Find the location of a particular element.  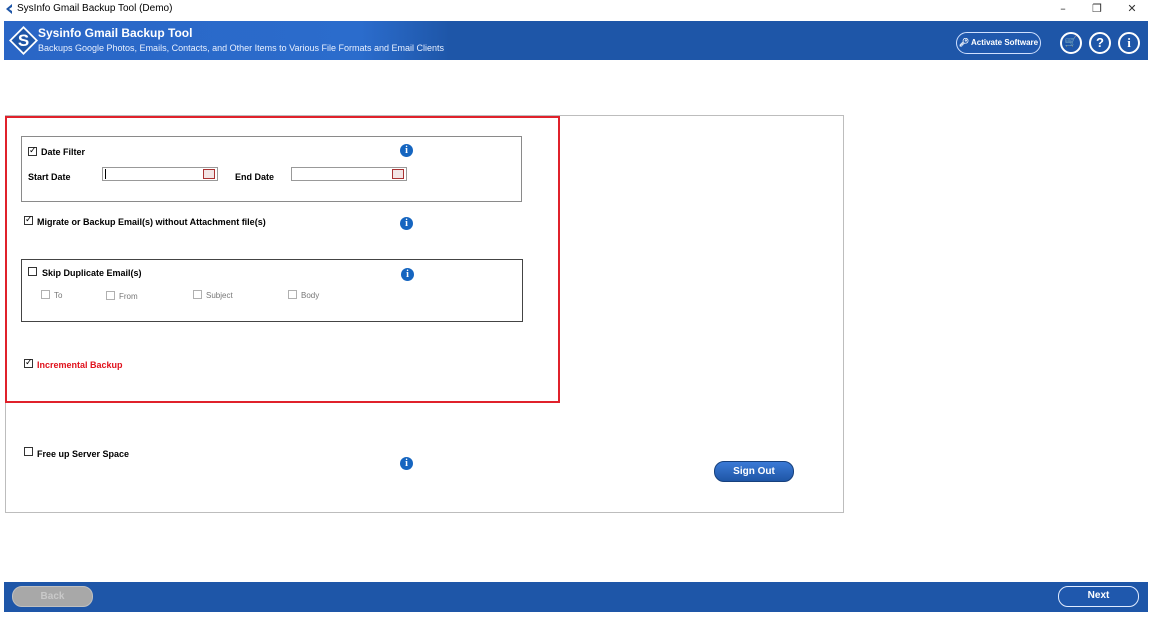

window-title: SysInfo Gmail Backup Tool (Demo) is located at coordinates (95, 8).